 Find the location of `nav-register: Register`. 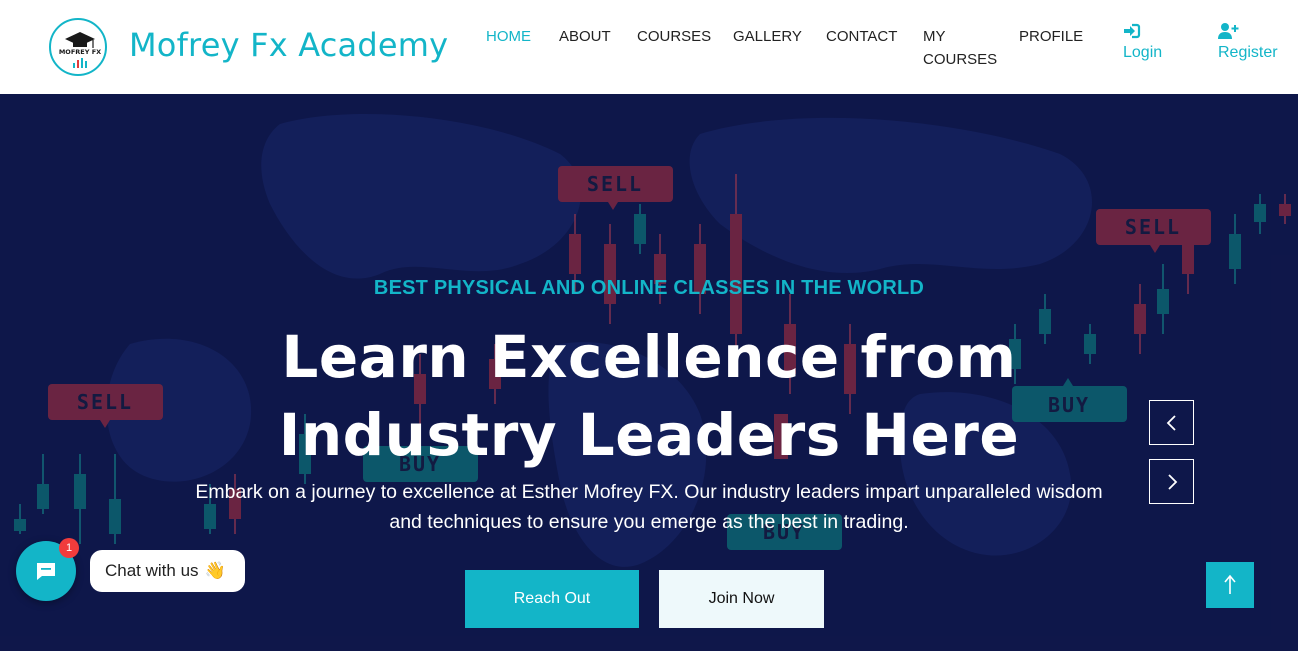

nav-register: Register is located at coordinates (1248, 42).